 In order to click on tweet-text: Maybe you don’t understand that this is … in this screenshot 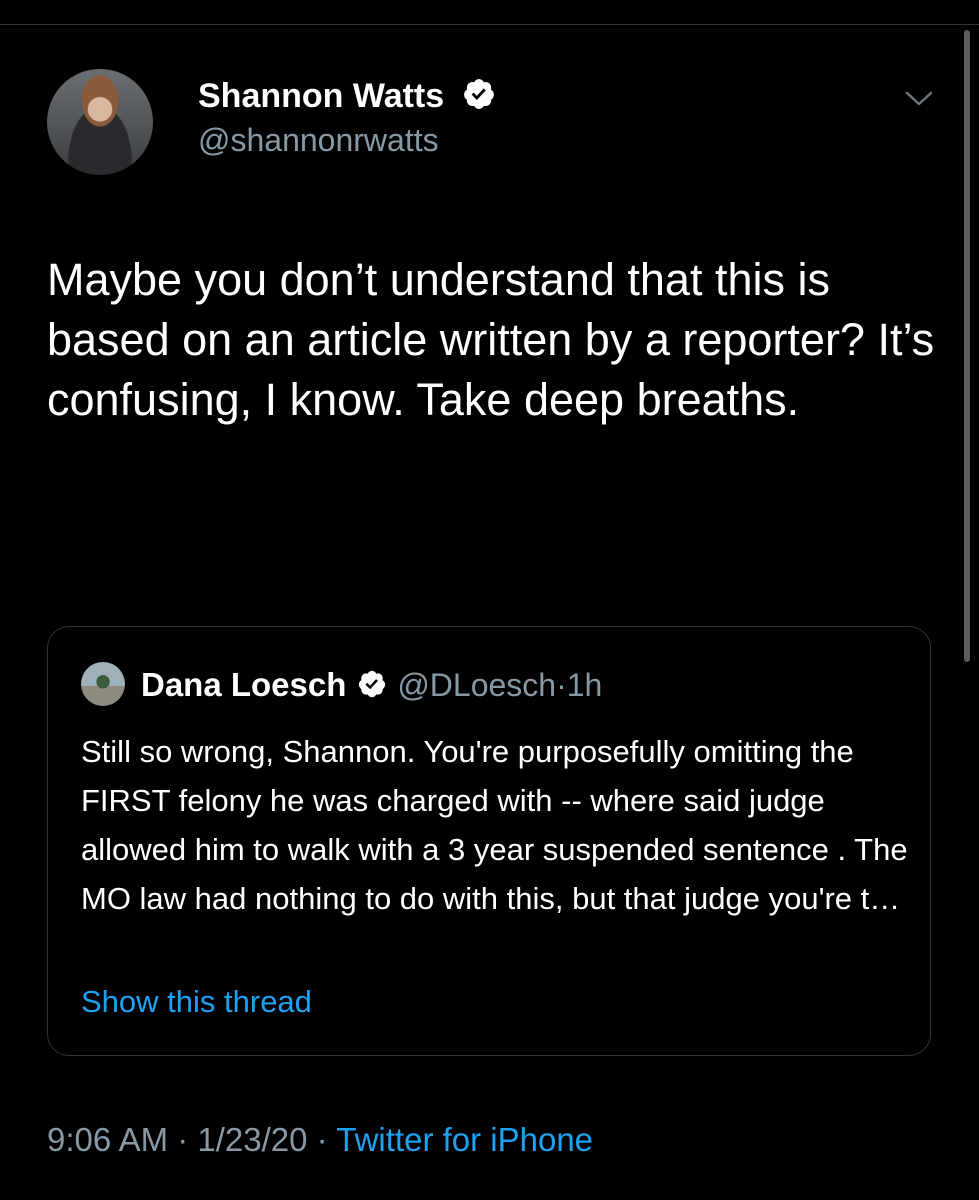, I will do `click(491, 339)`.